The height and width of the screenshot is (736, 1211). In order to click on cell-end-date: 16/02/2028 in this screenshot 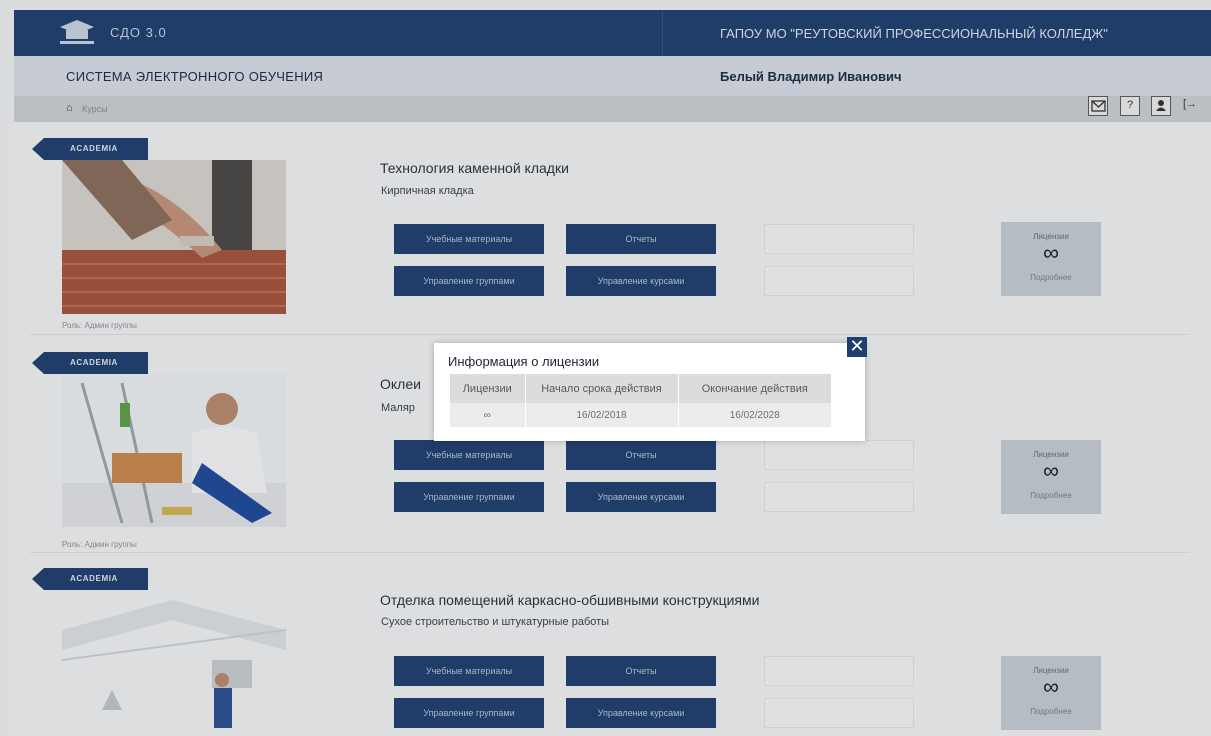, I will do `click(754, 415)`.